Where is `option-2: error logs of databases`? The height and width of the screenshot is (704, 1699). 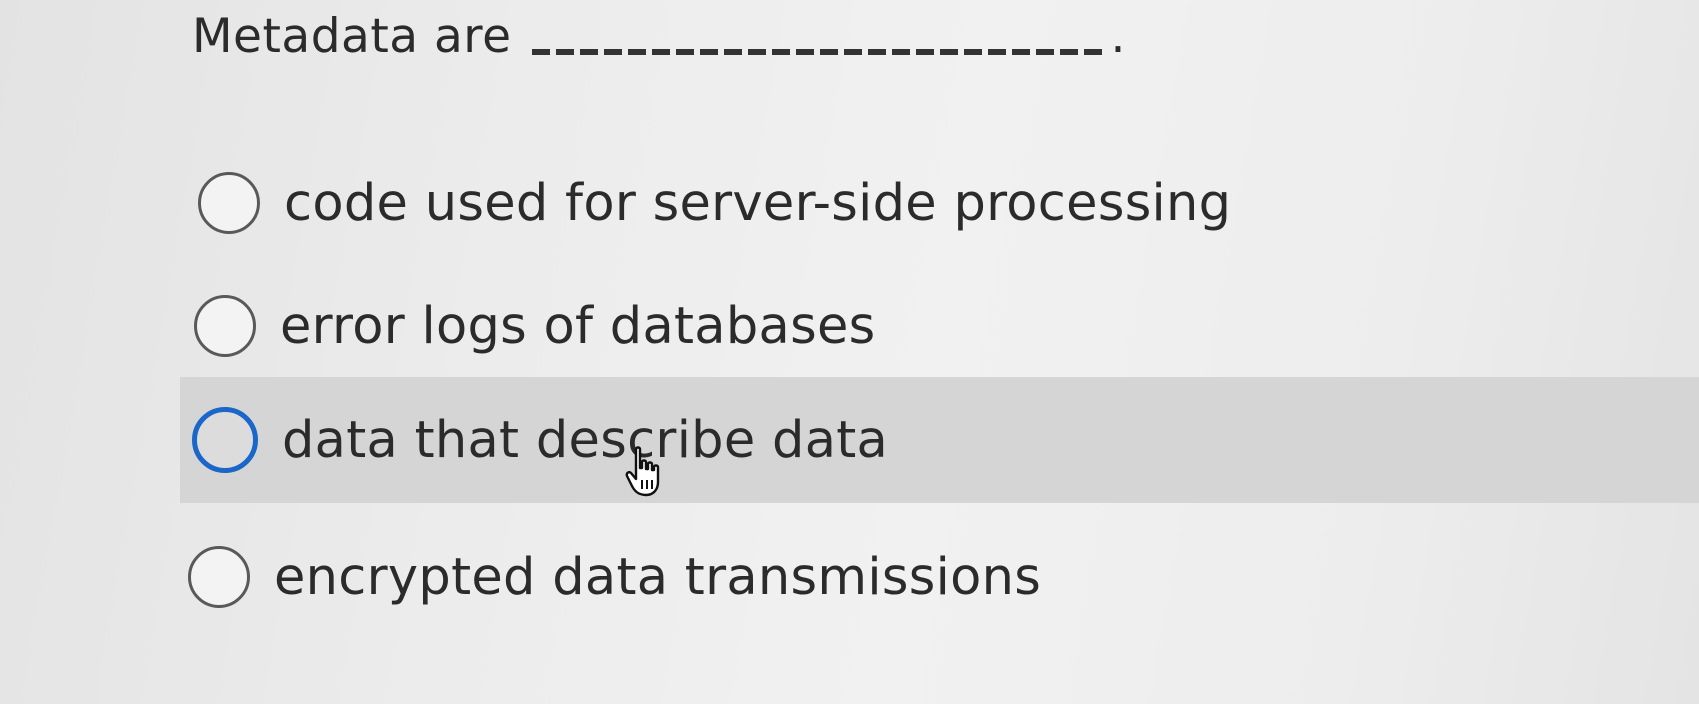
option-2: error logs of databases is located at coordinates (744, 326).